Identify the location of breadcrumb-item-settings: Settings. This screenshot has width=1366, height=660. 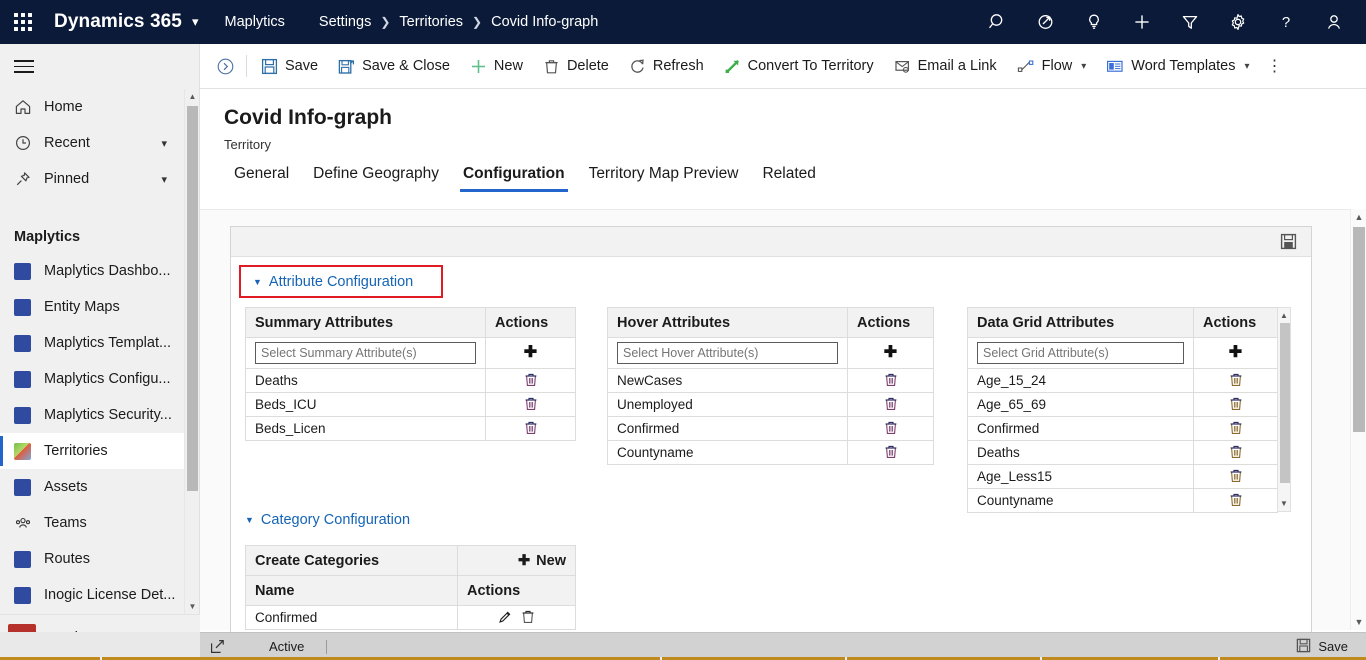
(345, 22).